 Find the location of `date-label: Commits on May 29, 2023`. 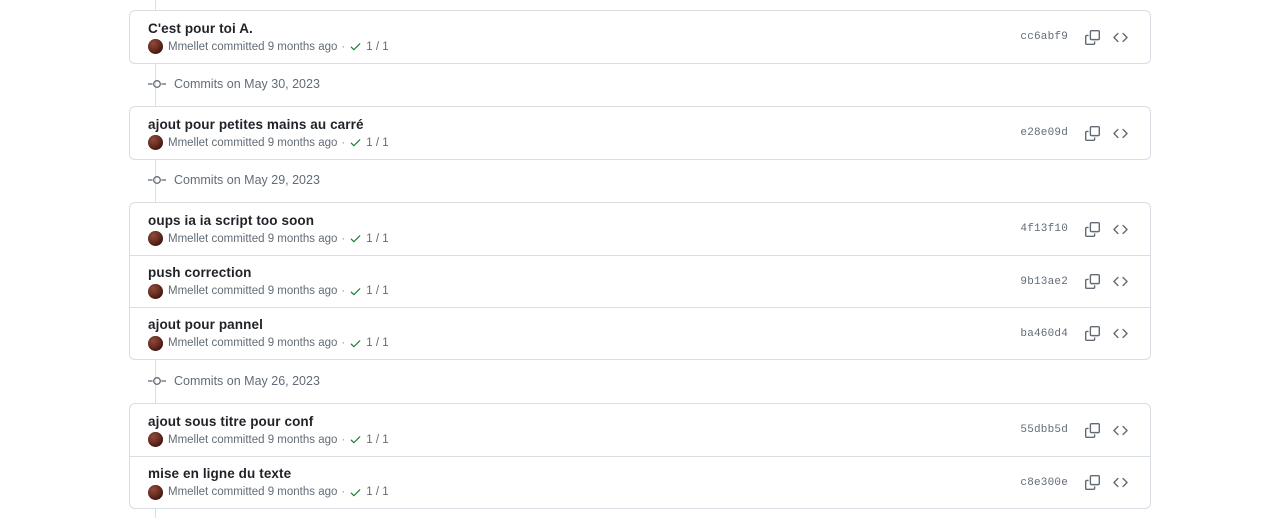

date-label: Commits on May 29, 2023 is located at coordinates (247, 180).